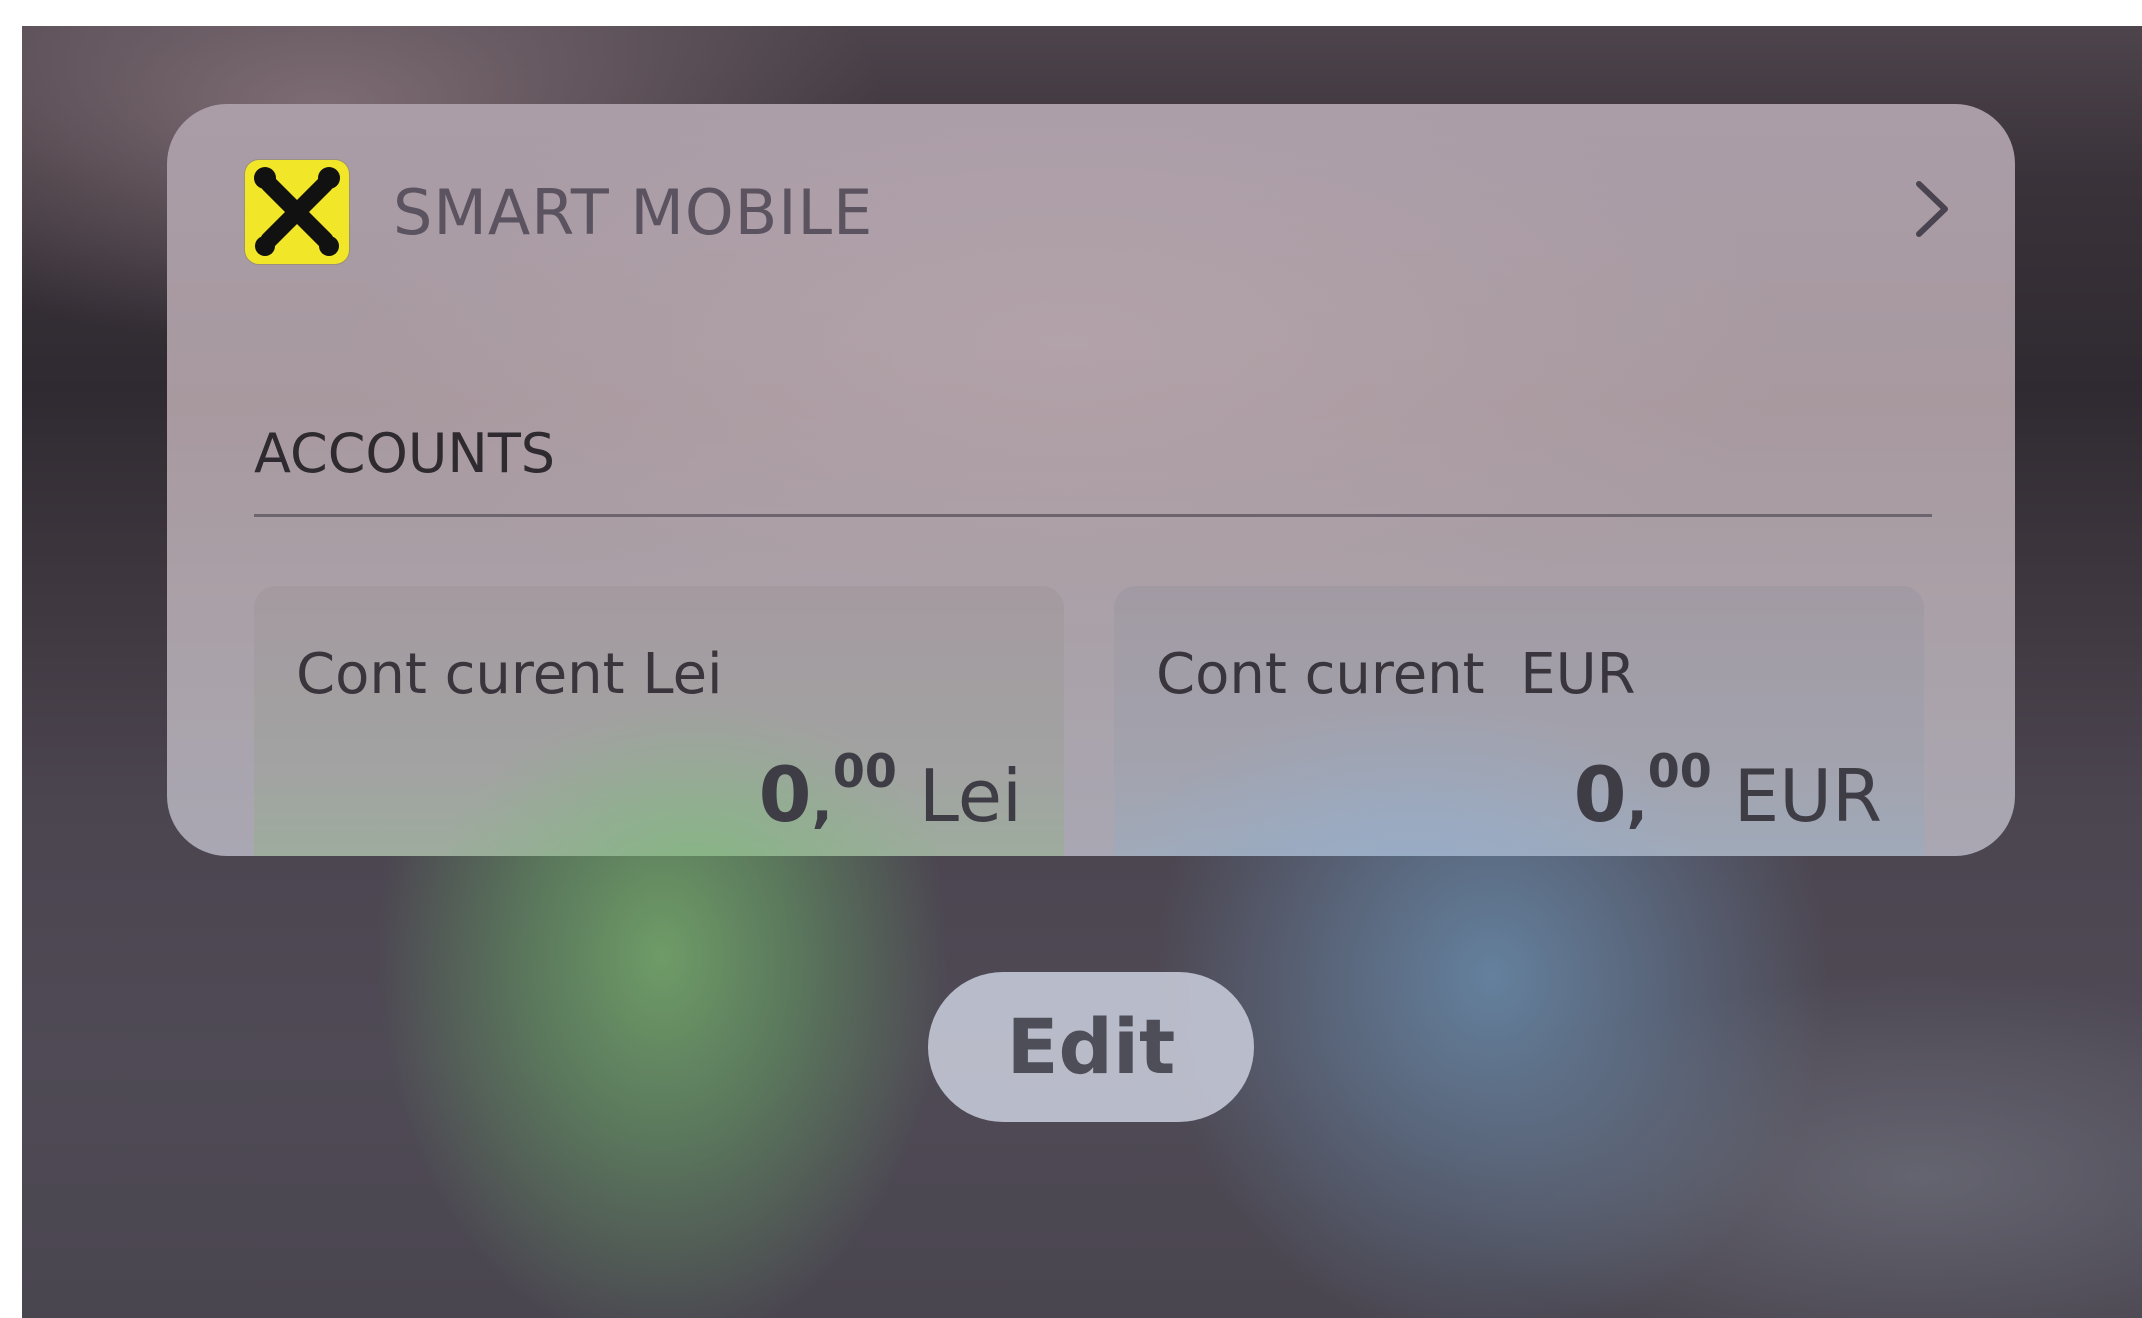 This screenshot has height=1318, width=2142. What do you see at coordinates (970, 796) in the screenshot?
I see `balance-currency: Lei` at bounding box center [970, 796].